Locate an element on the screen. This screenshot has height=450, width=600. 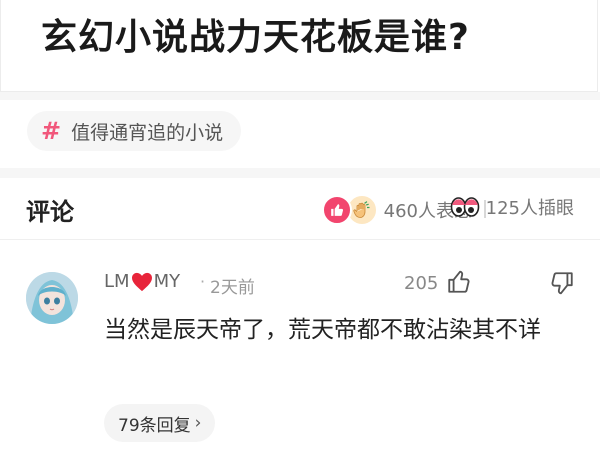
topic-tag: # 值得通宵追的小说 is located at coordinates (134, 131).